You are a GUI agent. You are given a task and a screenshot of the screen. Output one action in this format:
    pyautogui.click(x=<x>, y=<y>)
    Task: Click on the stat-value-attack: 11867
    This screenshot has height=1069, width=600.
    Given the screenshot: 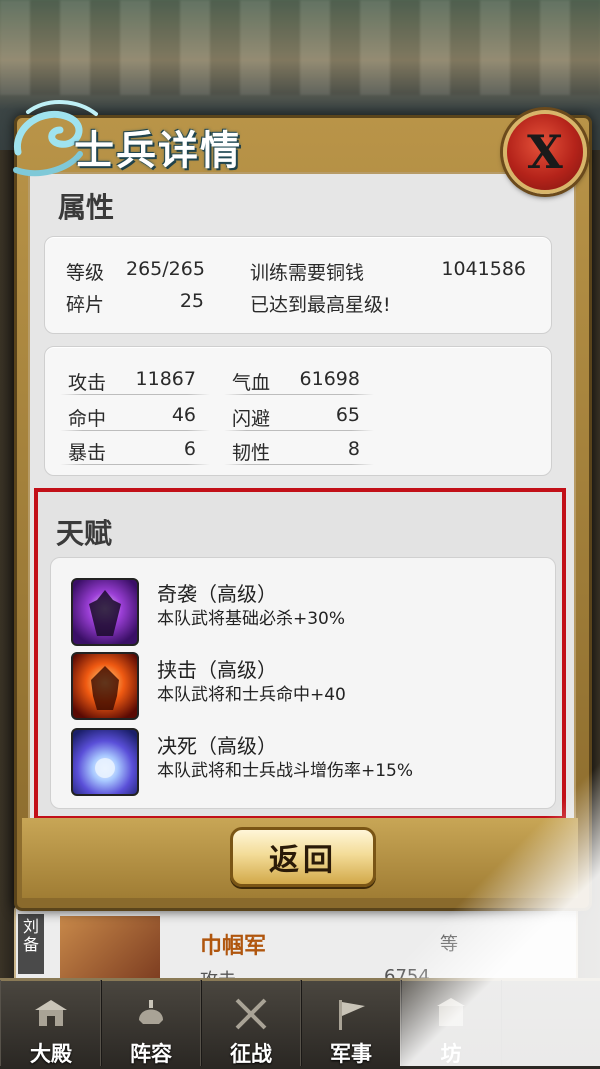 What is the action you would take?
    pyautogui.click(x=165, y=379)
    